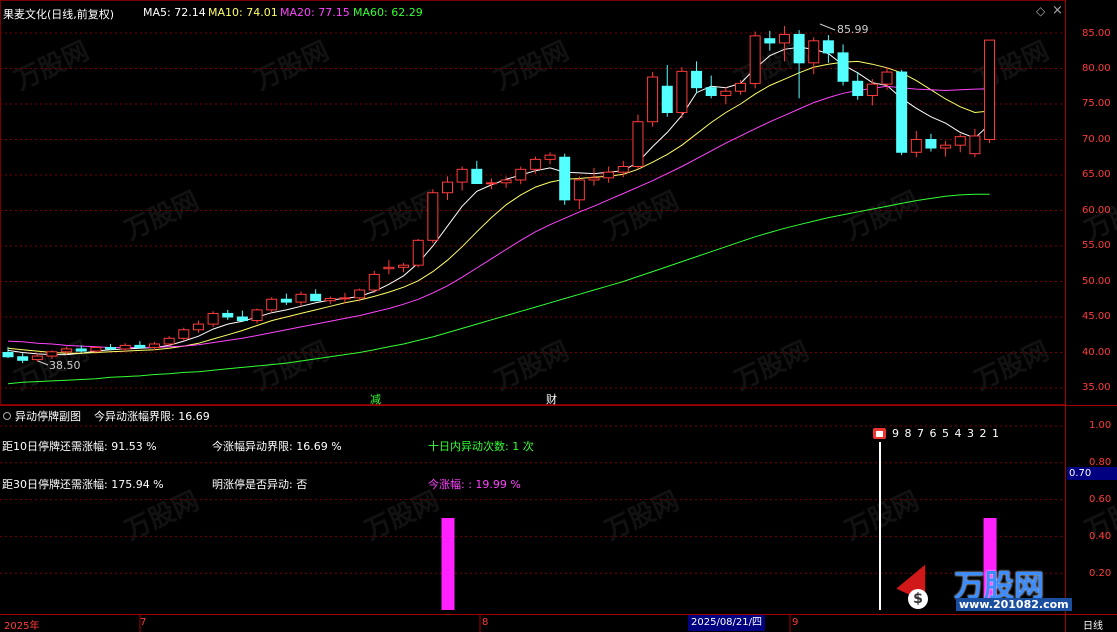 This screenshot has width=1117, height=632. What do you see at coordinates (388, 12) in the screenshot?
I see `ma60-label: MA60: 62.29` at bounding box center [388, 12].